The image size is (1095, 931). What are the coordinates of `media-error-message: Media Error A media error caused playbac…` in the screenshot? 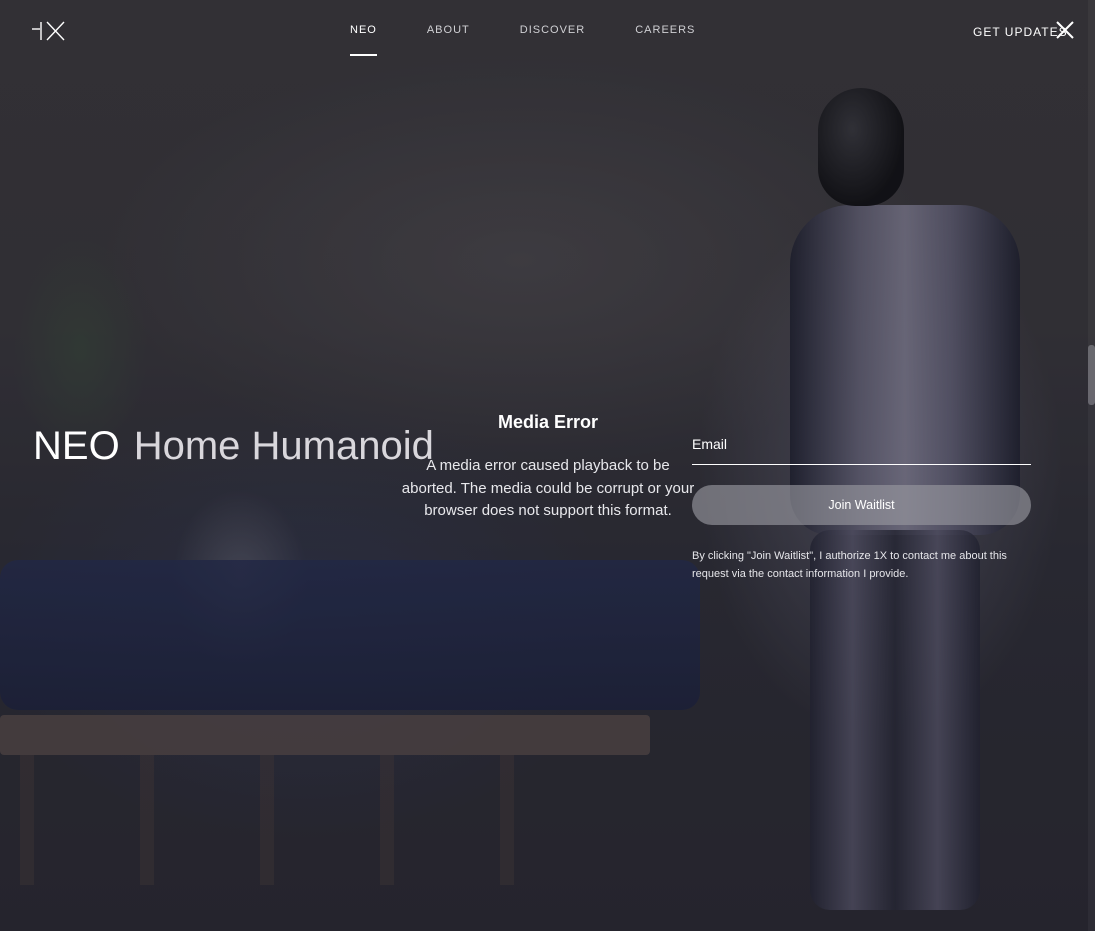 It's located at (548, 467).